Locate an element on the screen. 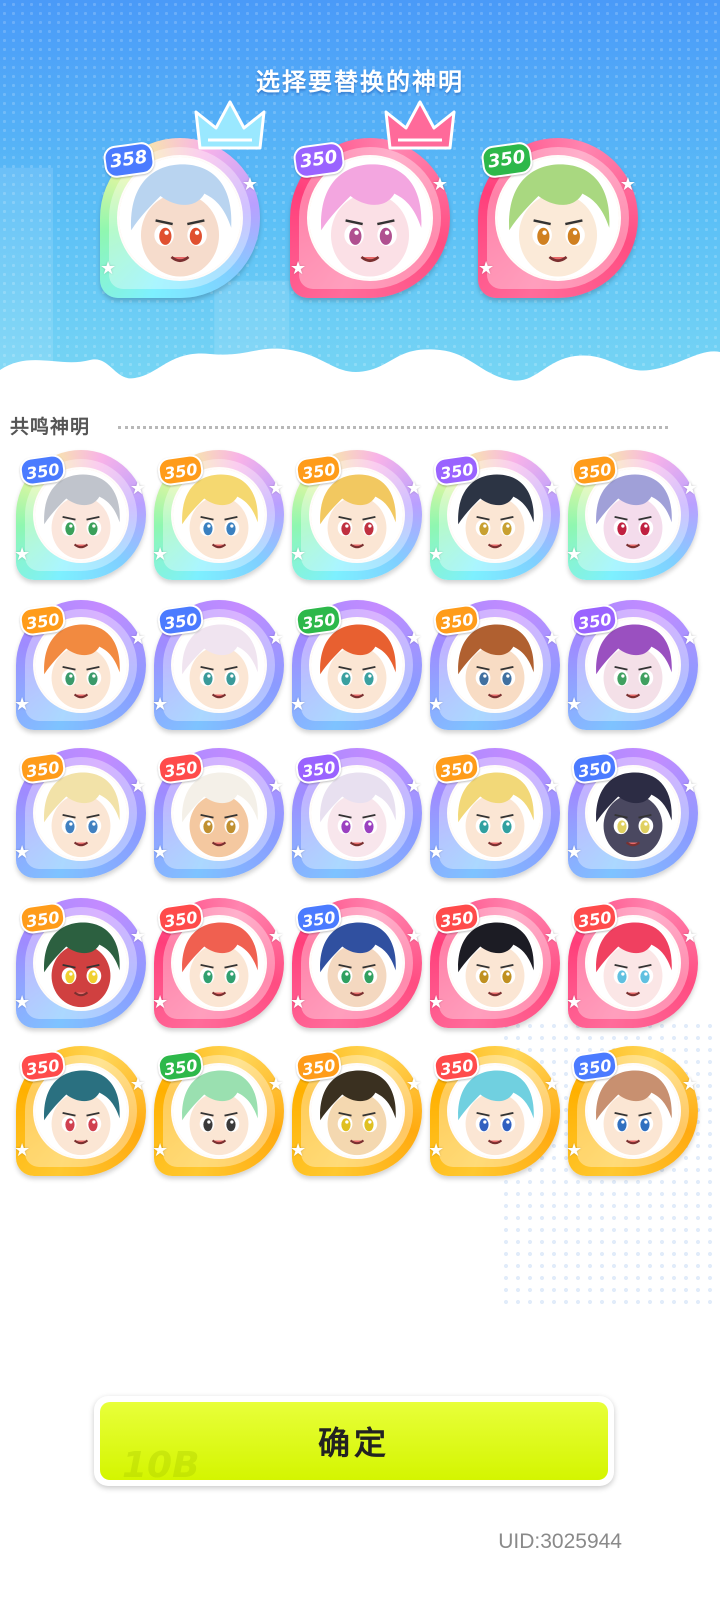 This screenshot has height=1600, width=720. button-decoration: 10B is located at coordinates (161, 1462).